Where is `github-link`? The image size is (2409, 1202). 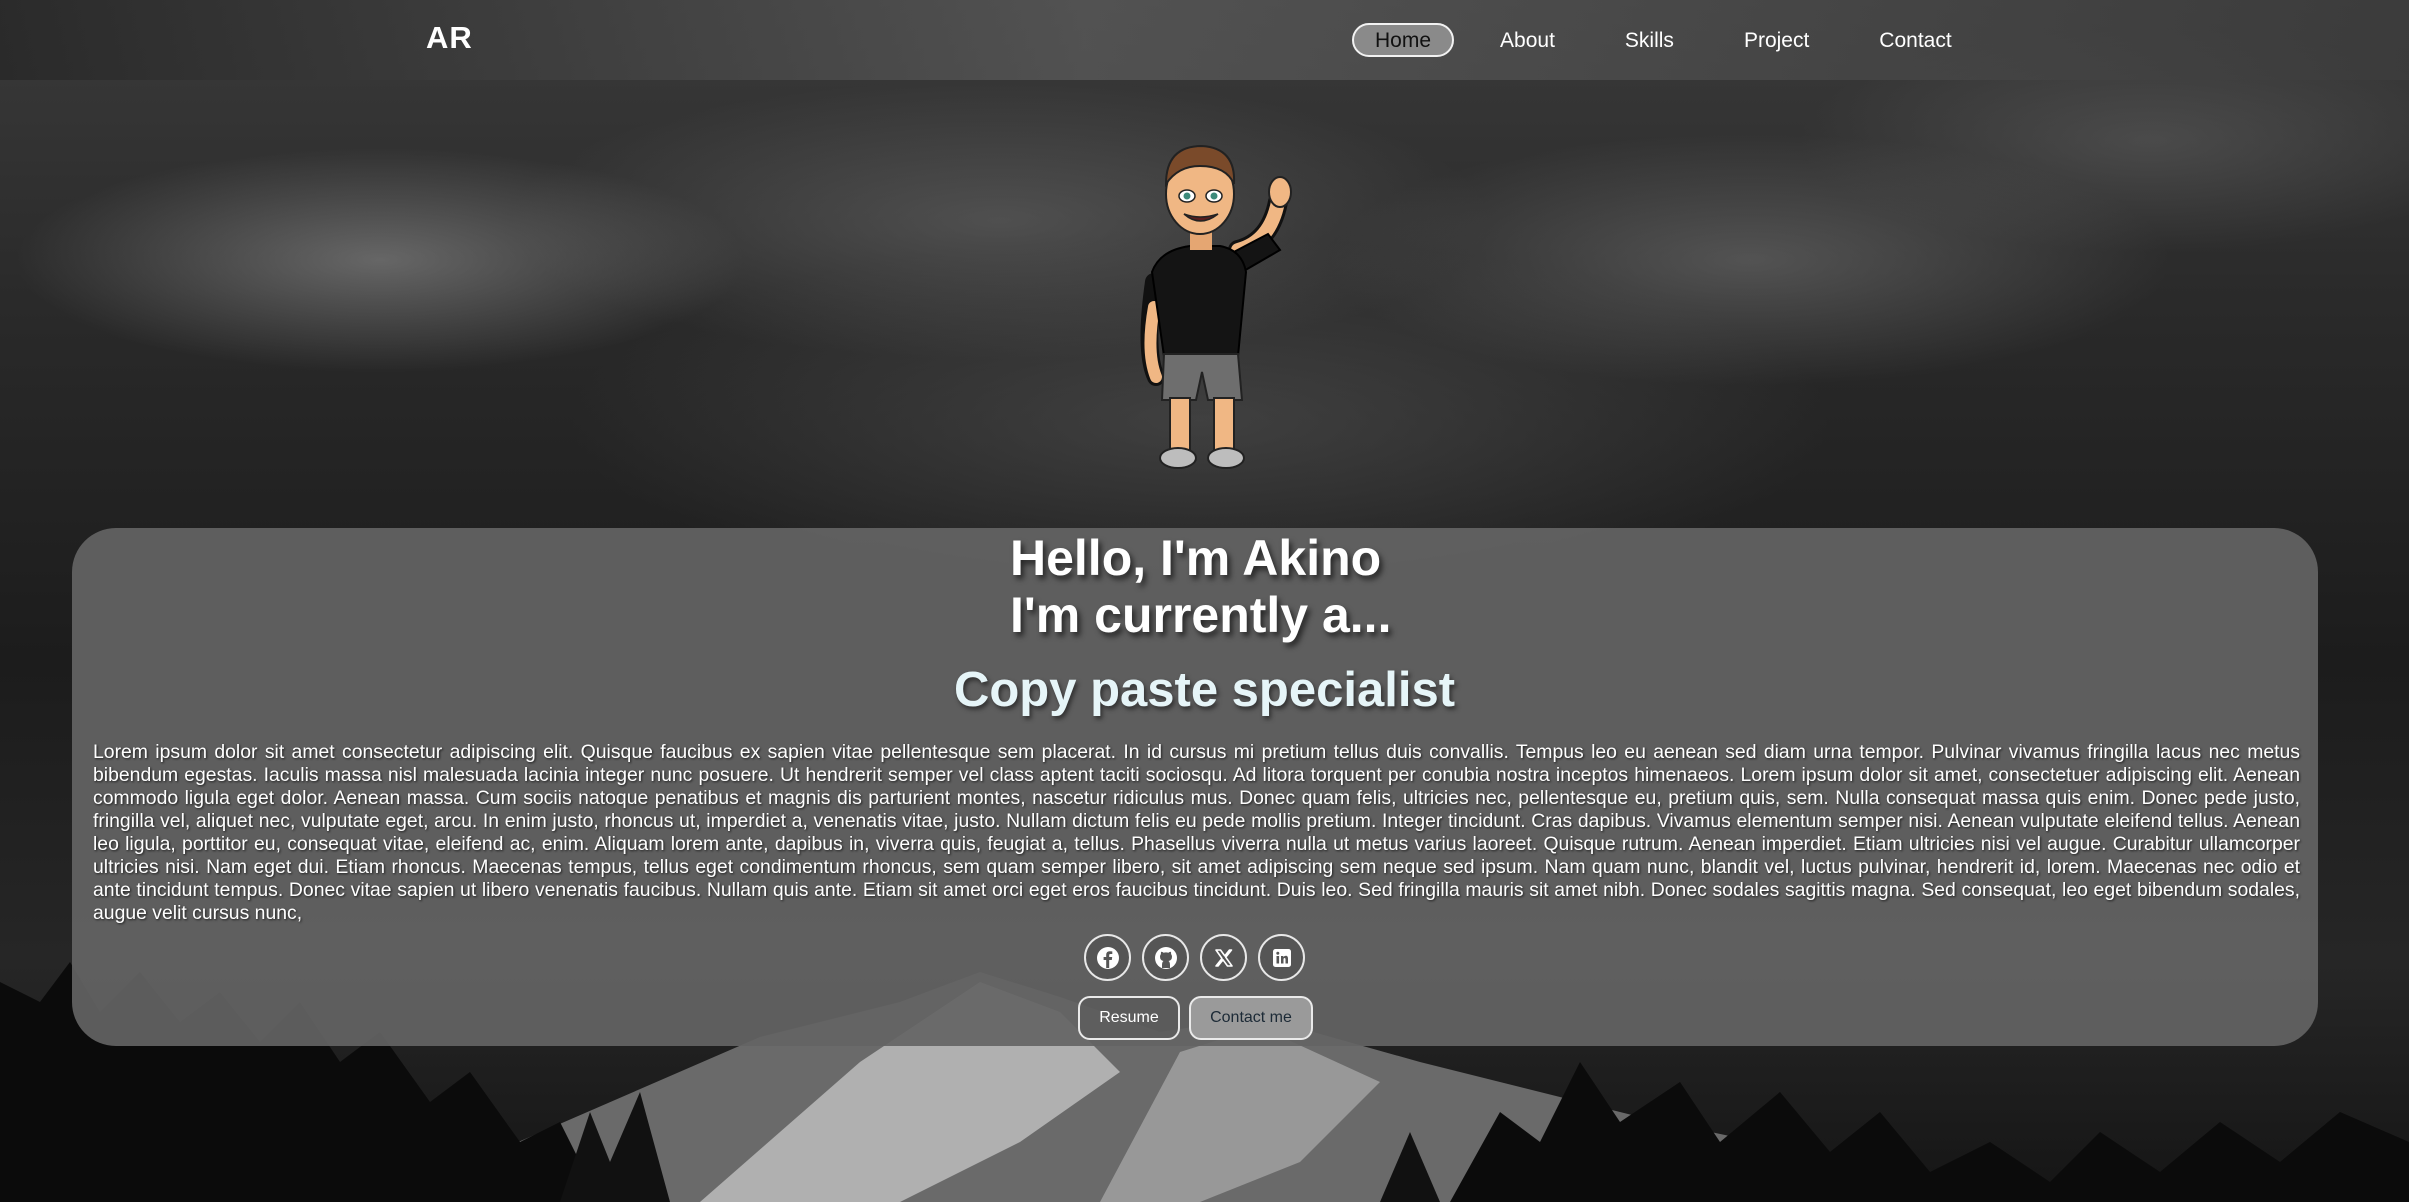 github-link is located at coordinates (1165, 957).